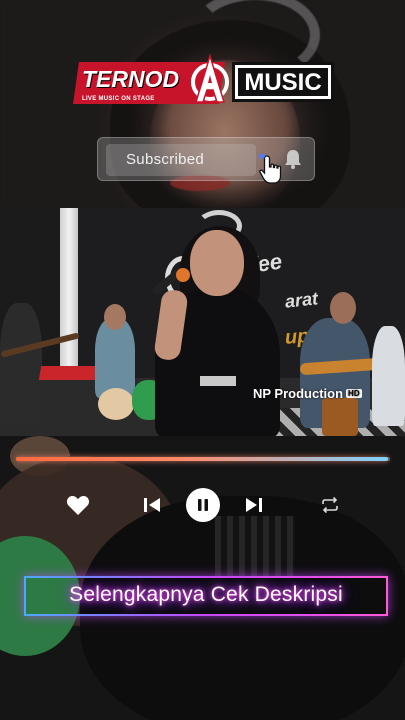  Describe the element at coordinates (115, 358) in the screenshot. I see `musician-left` at that location.